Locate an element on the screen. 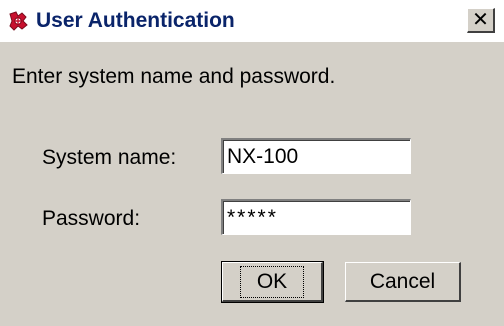  cancel-button: Cancel is located at coordinates (403, 282).